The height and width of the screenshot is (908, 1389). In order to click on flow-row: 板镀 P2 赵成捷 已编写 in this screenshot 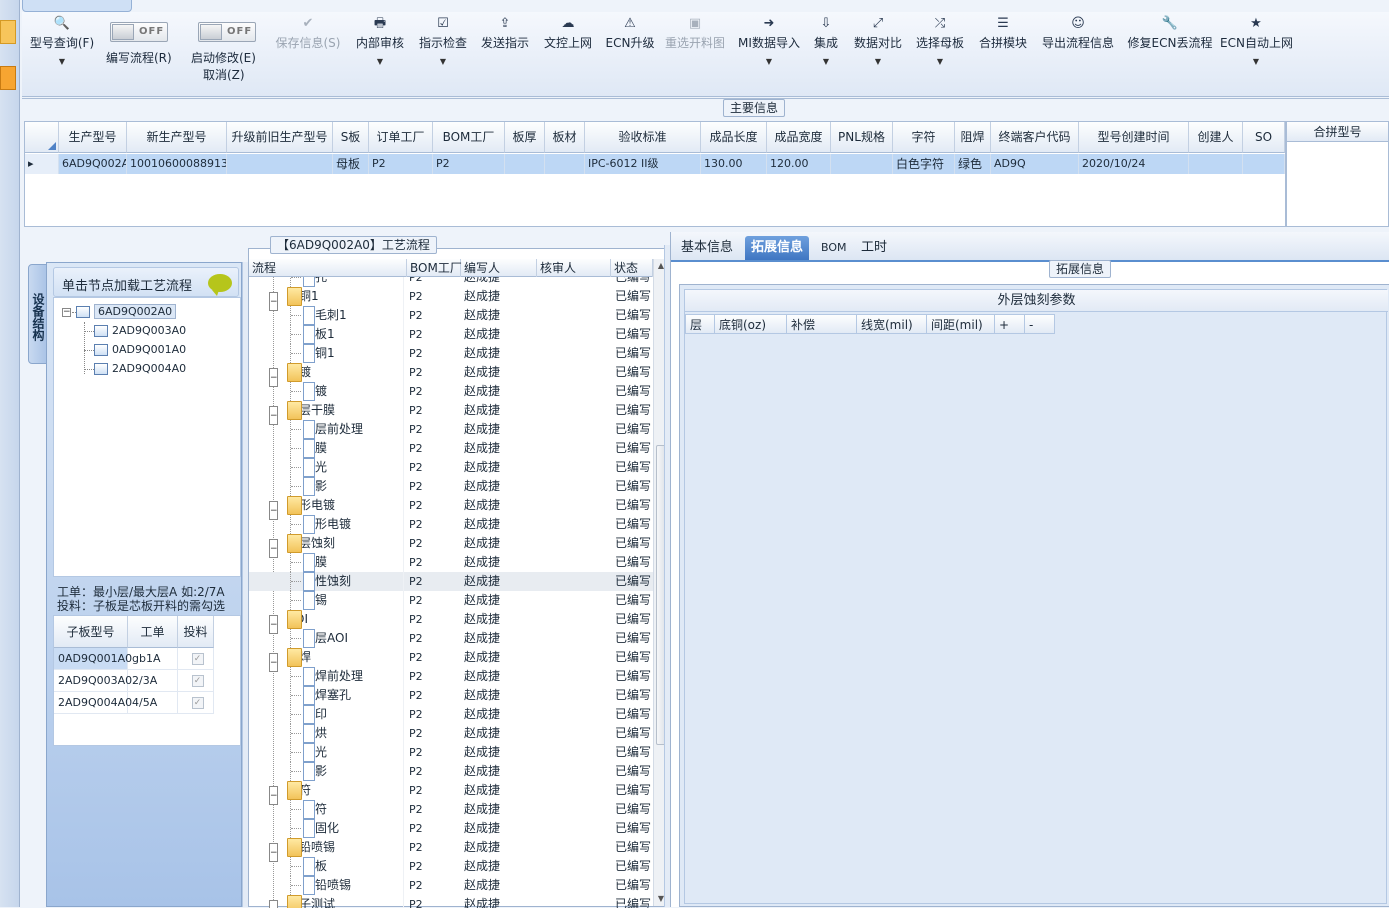, I will do `click(451, 391)`.